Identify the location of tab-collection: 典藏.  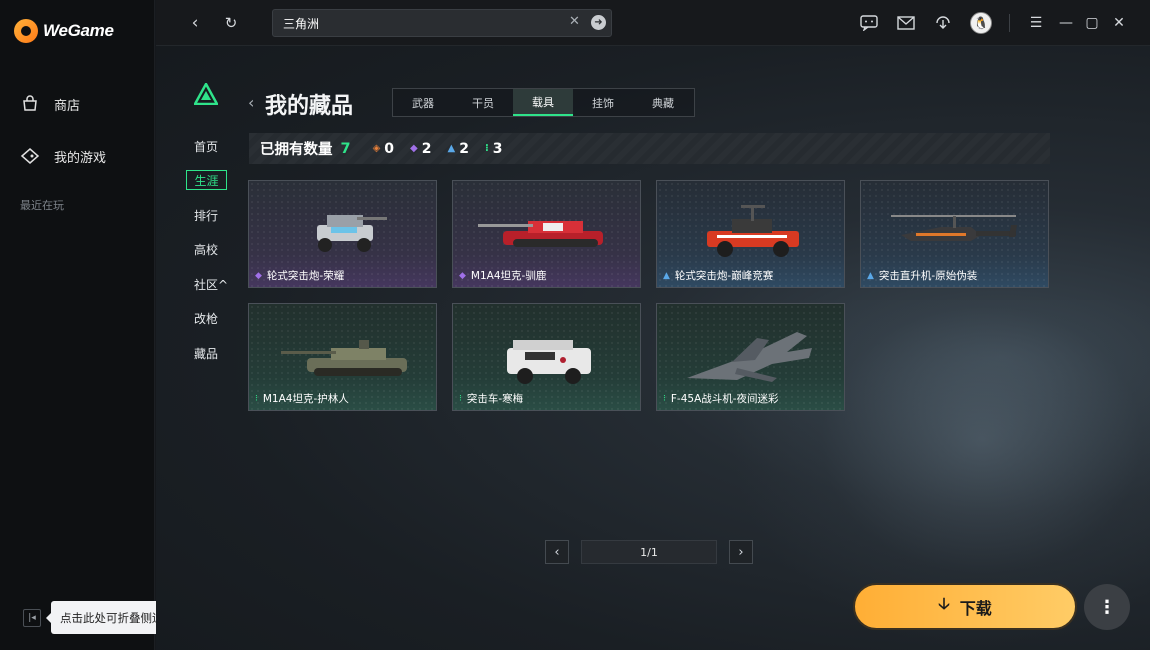
(663, 102).